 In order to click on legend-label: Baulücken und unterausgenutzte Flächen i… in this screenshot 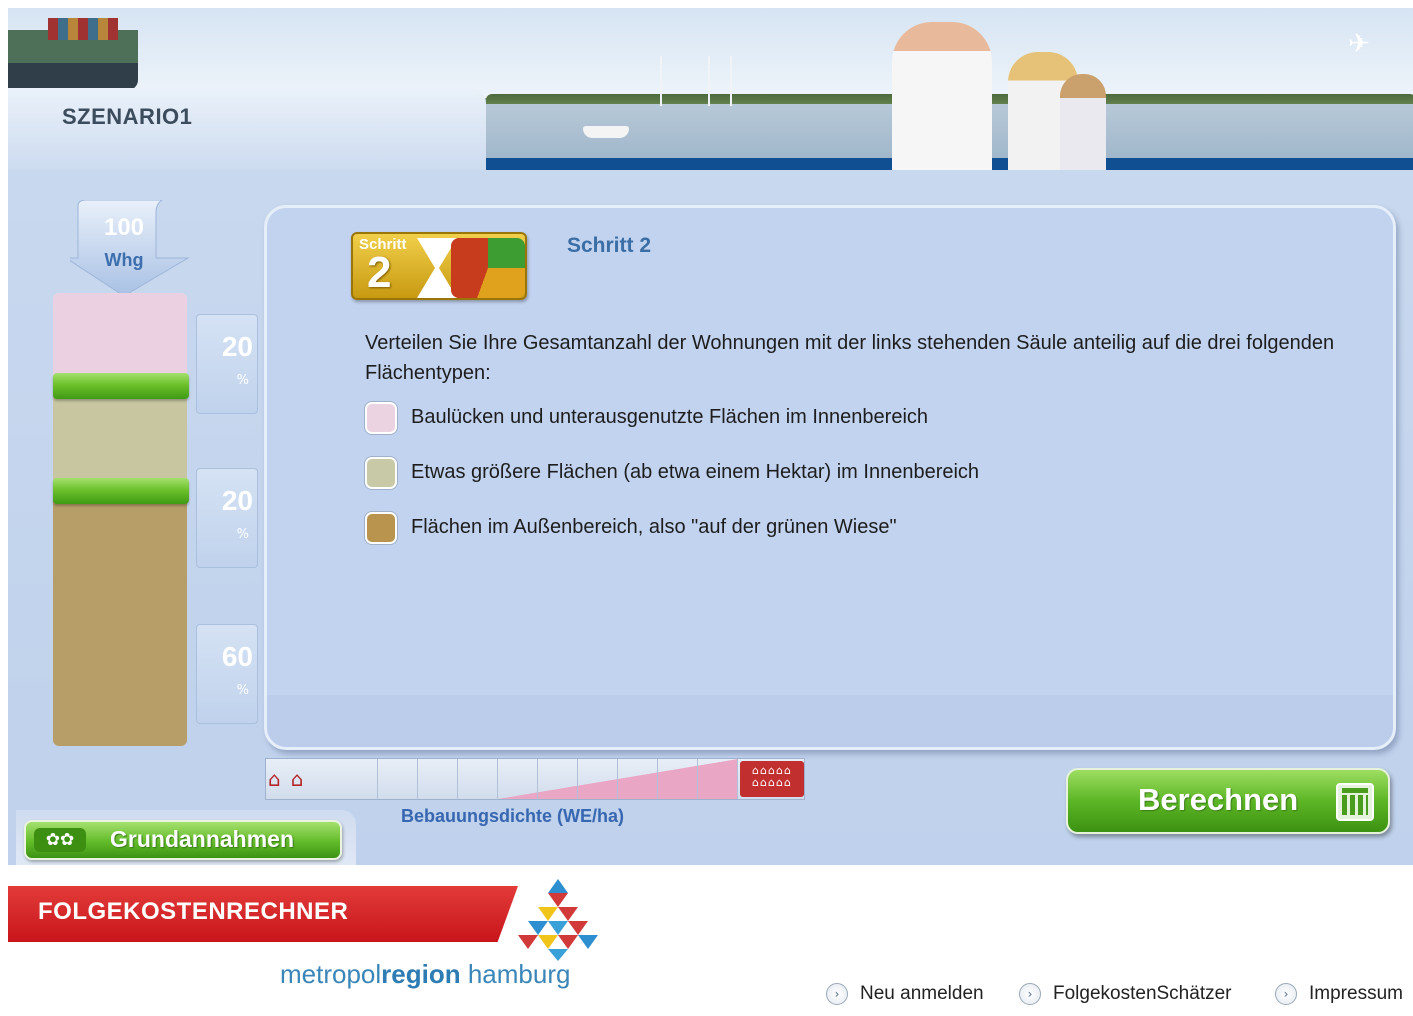, I will do `click(670, 417)`.